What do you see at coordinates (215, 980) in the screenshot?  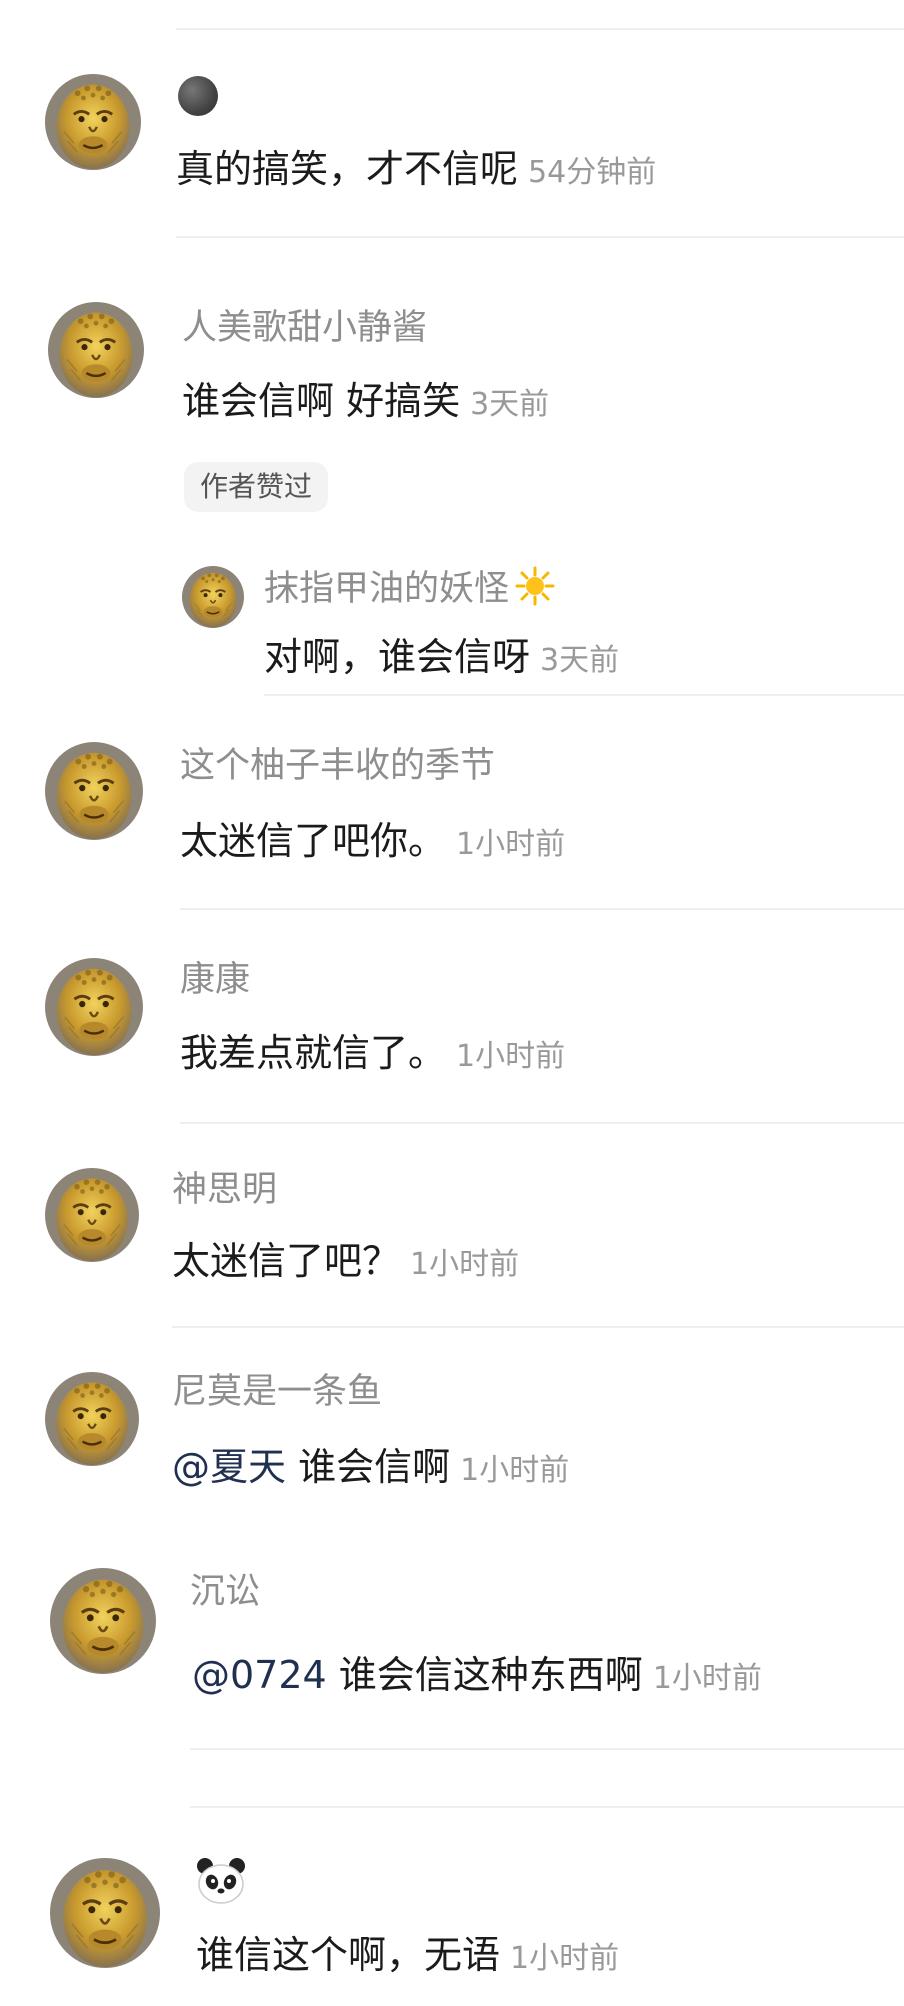 I see `username: 康康` at bounding box center [215, 980].